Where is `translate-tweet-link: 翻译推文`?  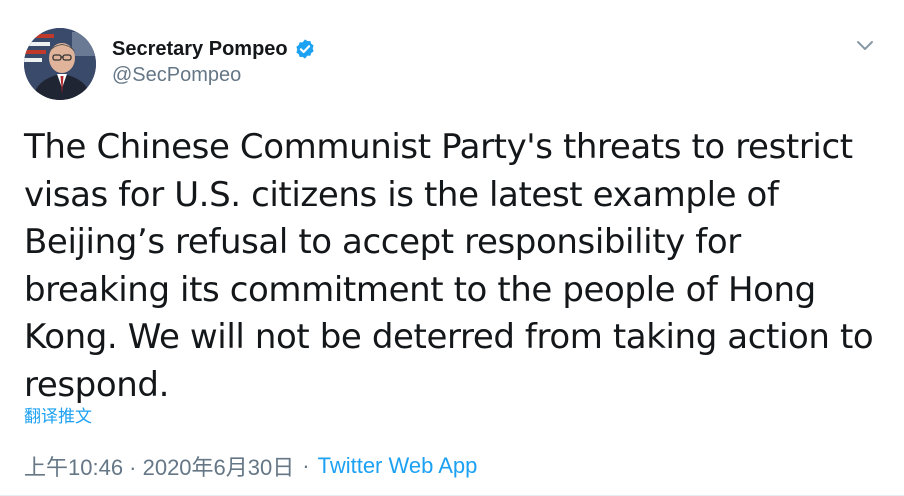
translate-tweet-link: 翻译推文 is located at coordinates (58, 414).